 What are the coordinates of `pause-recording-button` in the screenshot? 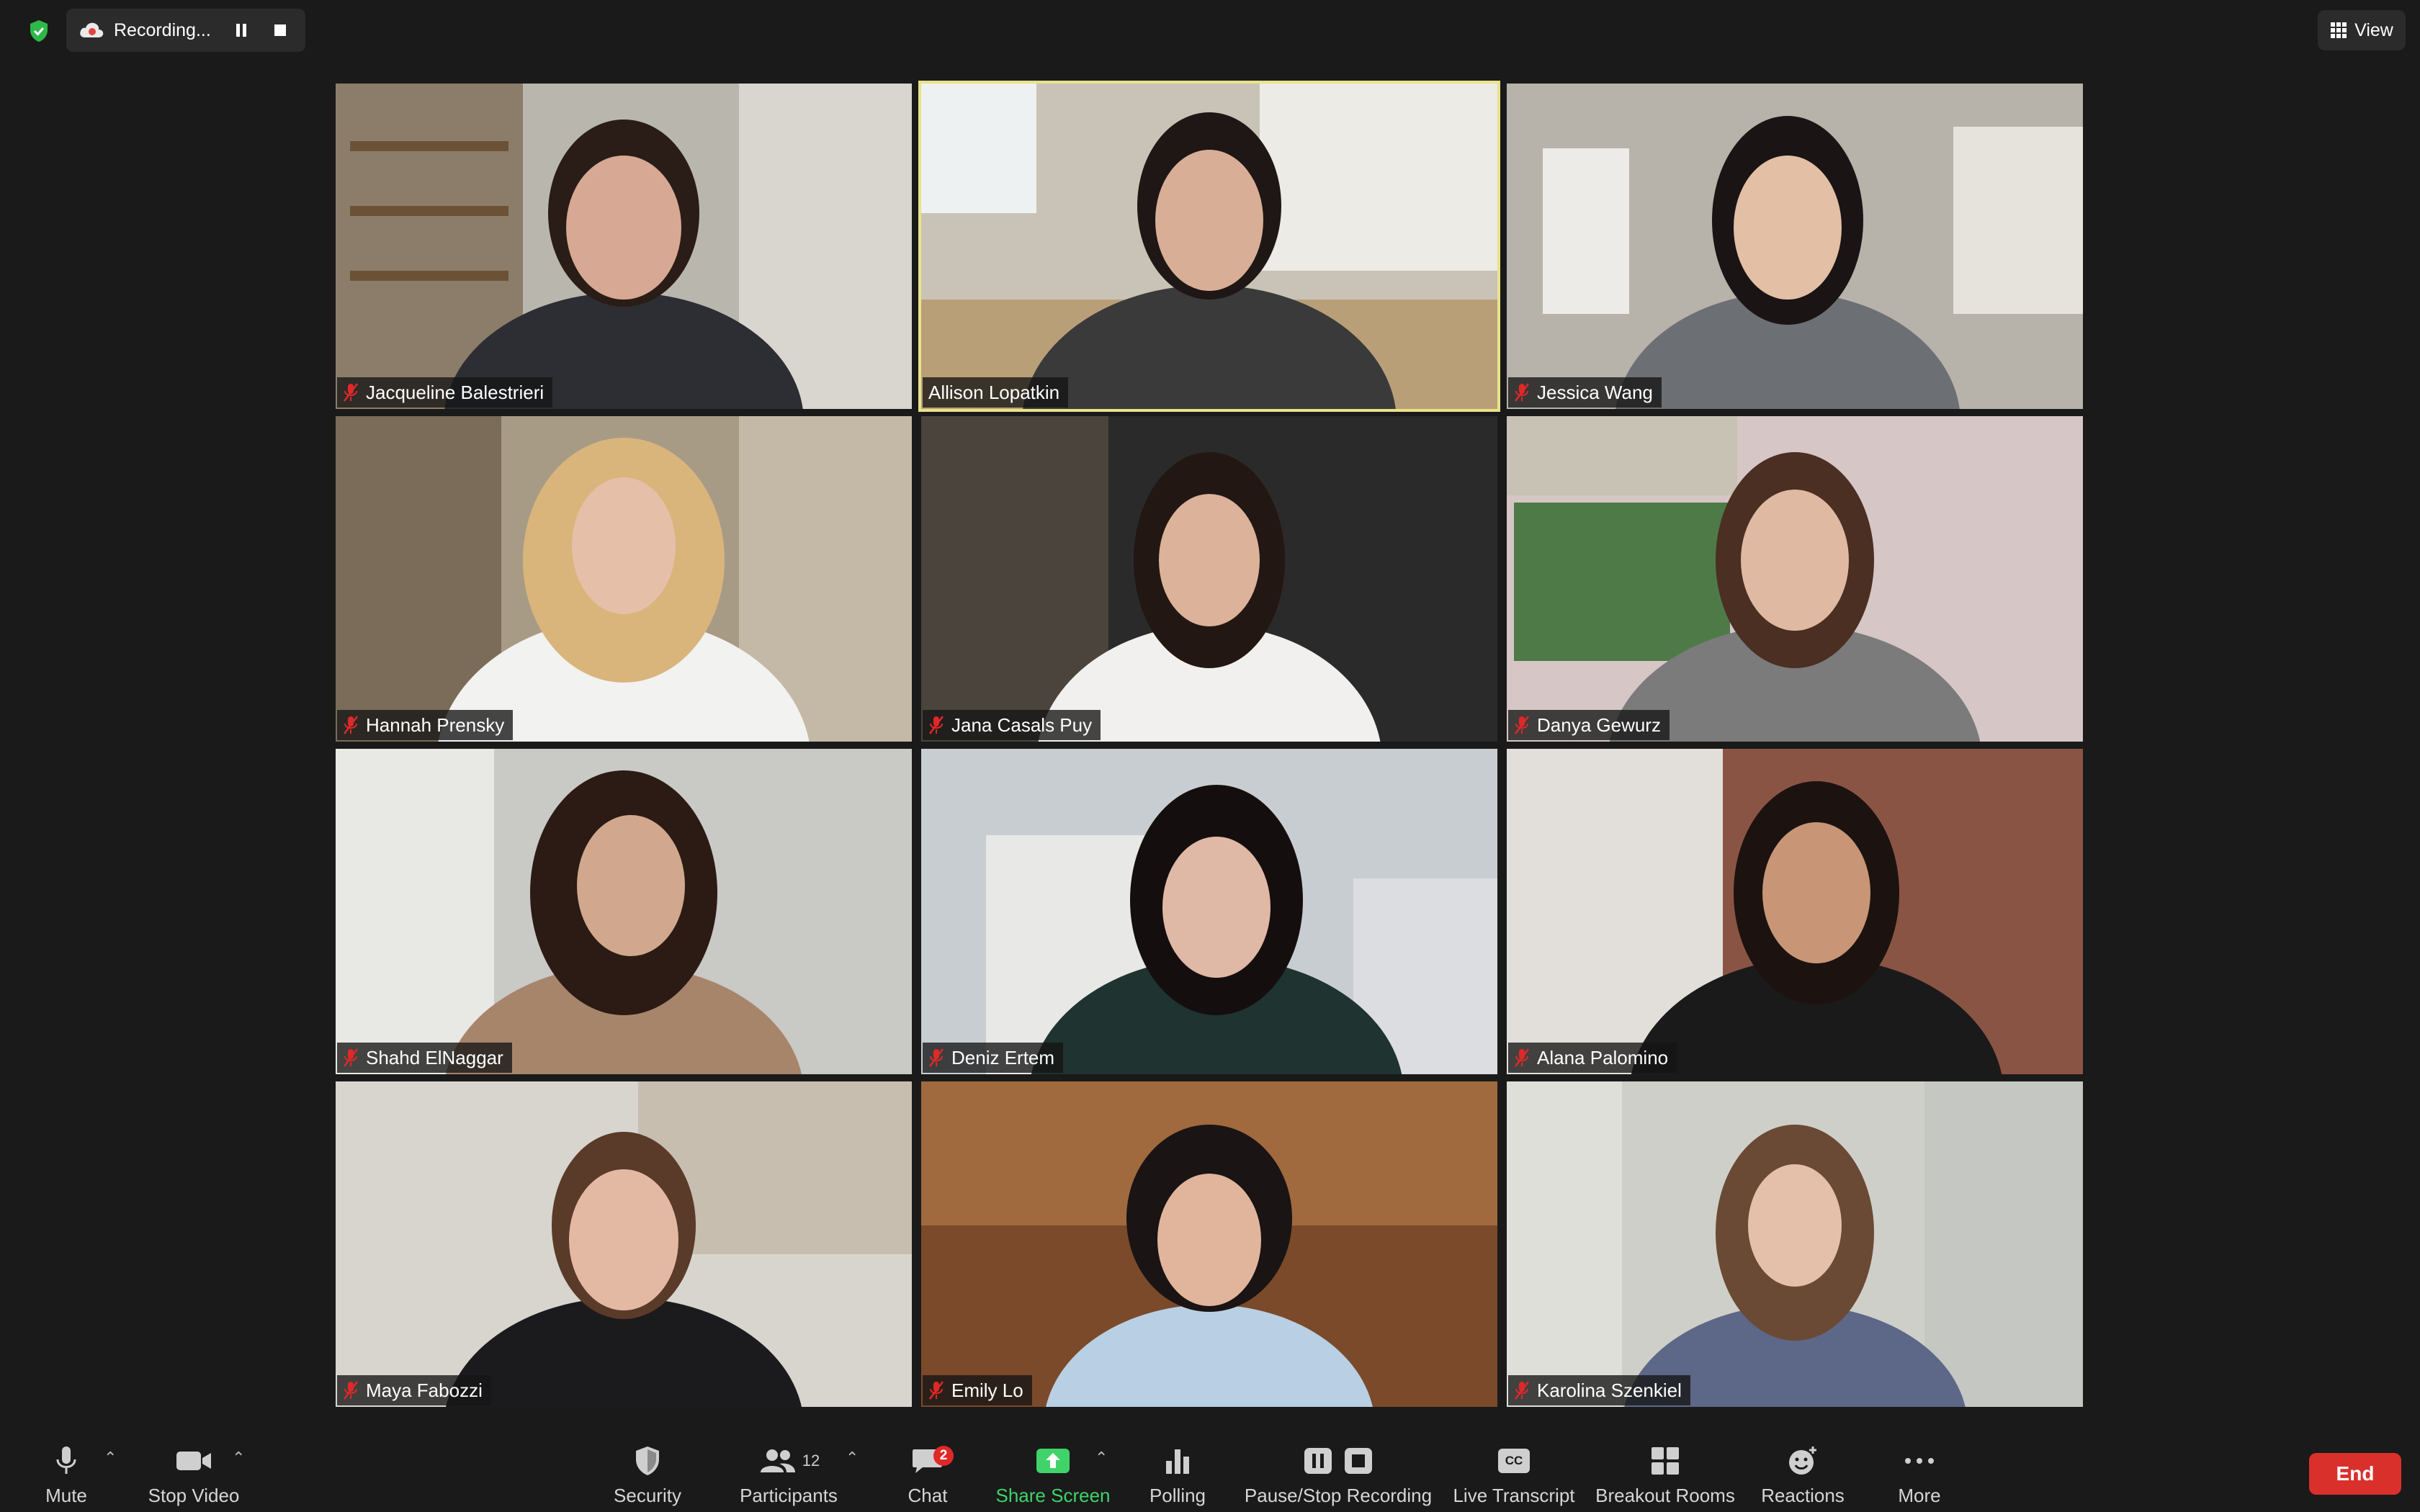 It's located at (241, 30).